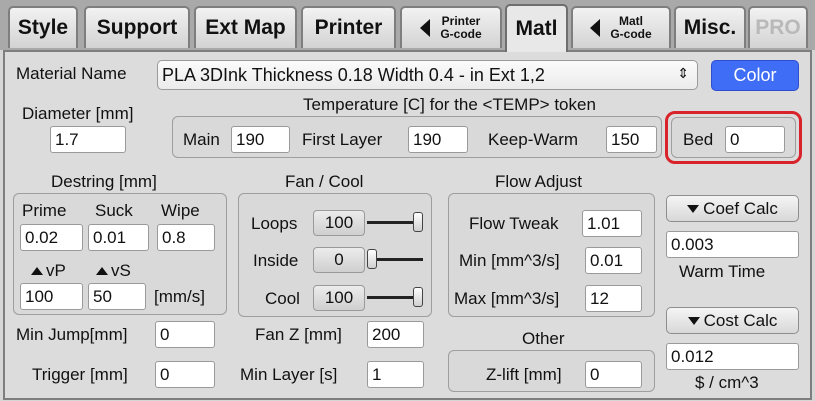  Describe the element at coordinates (395, 298) in the screenshot. I see `cool-slider` at that location.